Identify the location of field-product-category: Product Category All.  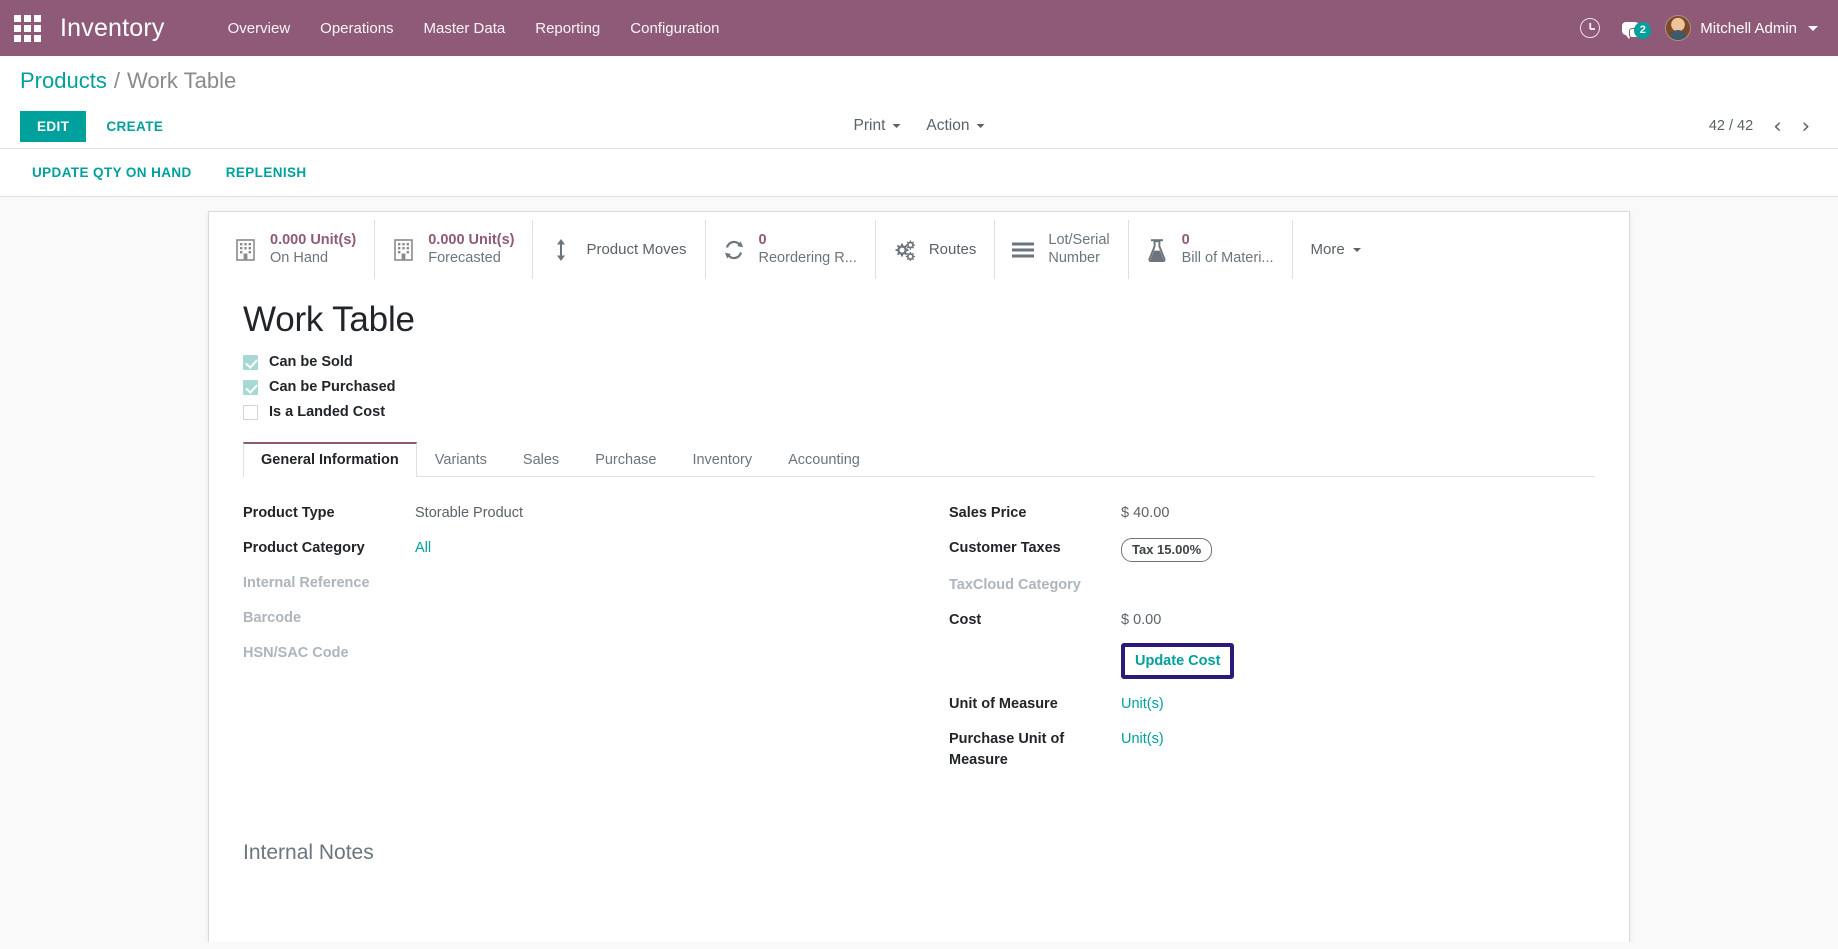
(561, 549).